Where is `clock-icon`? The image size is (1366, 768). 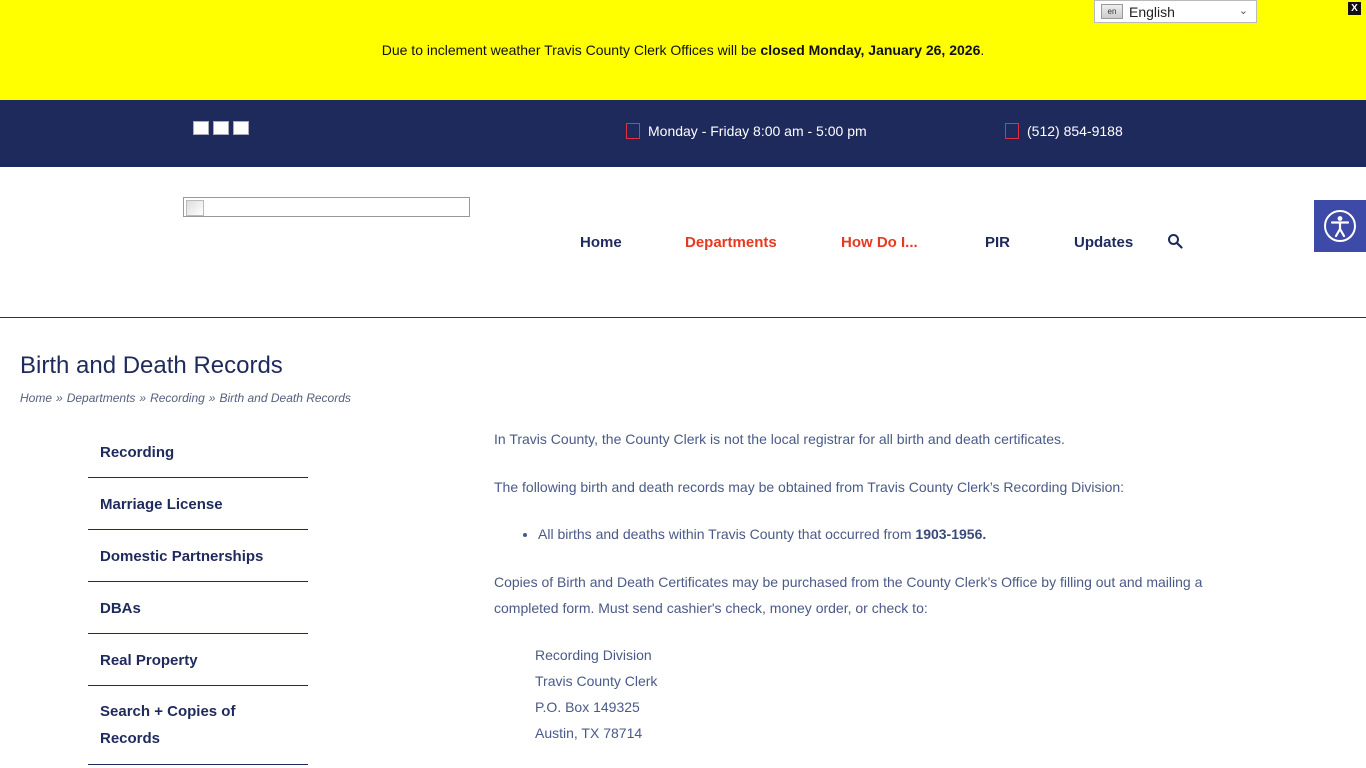
clock-icon is located at coordinates (633, 131).